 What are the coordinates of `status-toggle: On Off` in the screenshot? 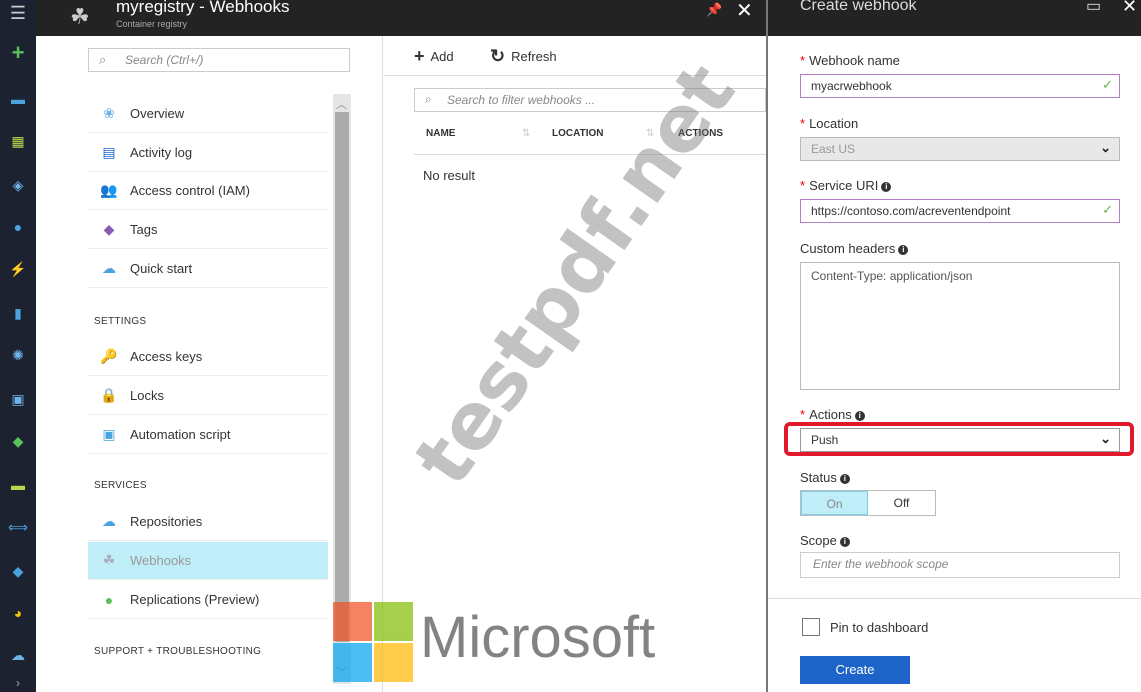 It's located at (868, 503).